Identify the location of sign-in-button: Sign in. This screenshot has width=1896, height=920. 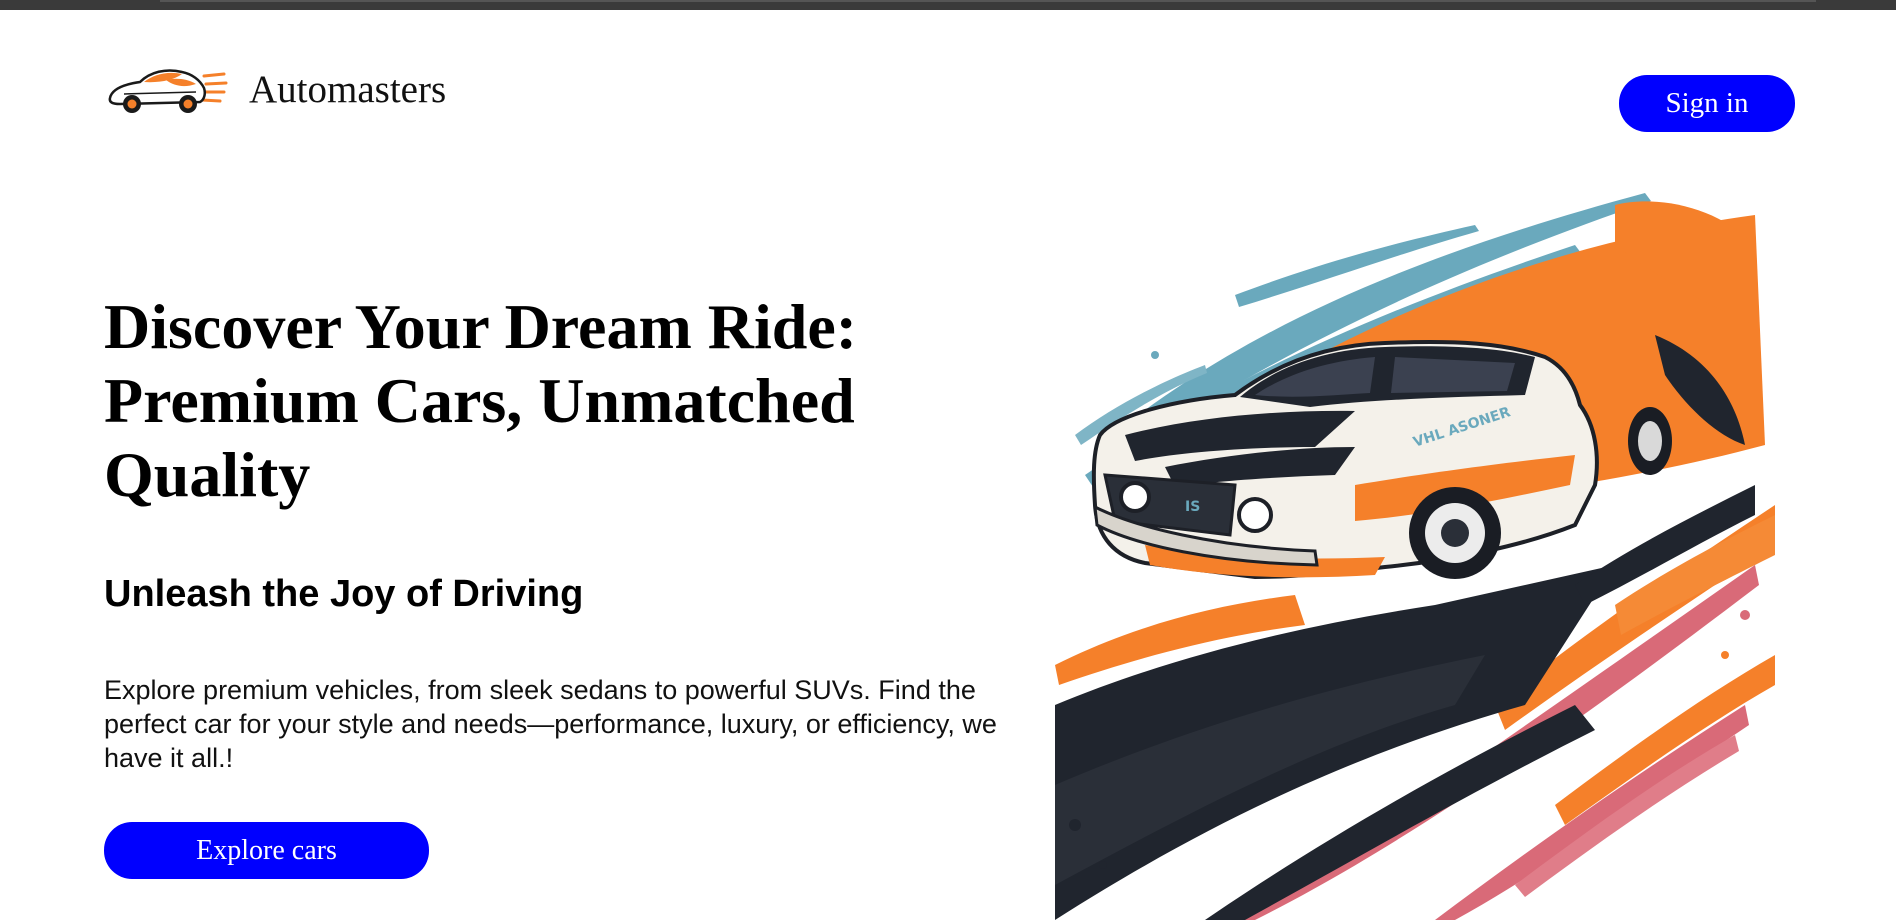
(1707, 103).